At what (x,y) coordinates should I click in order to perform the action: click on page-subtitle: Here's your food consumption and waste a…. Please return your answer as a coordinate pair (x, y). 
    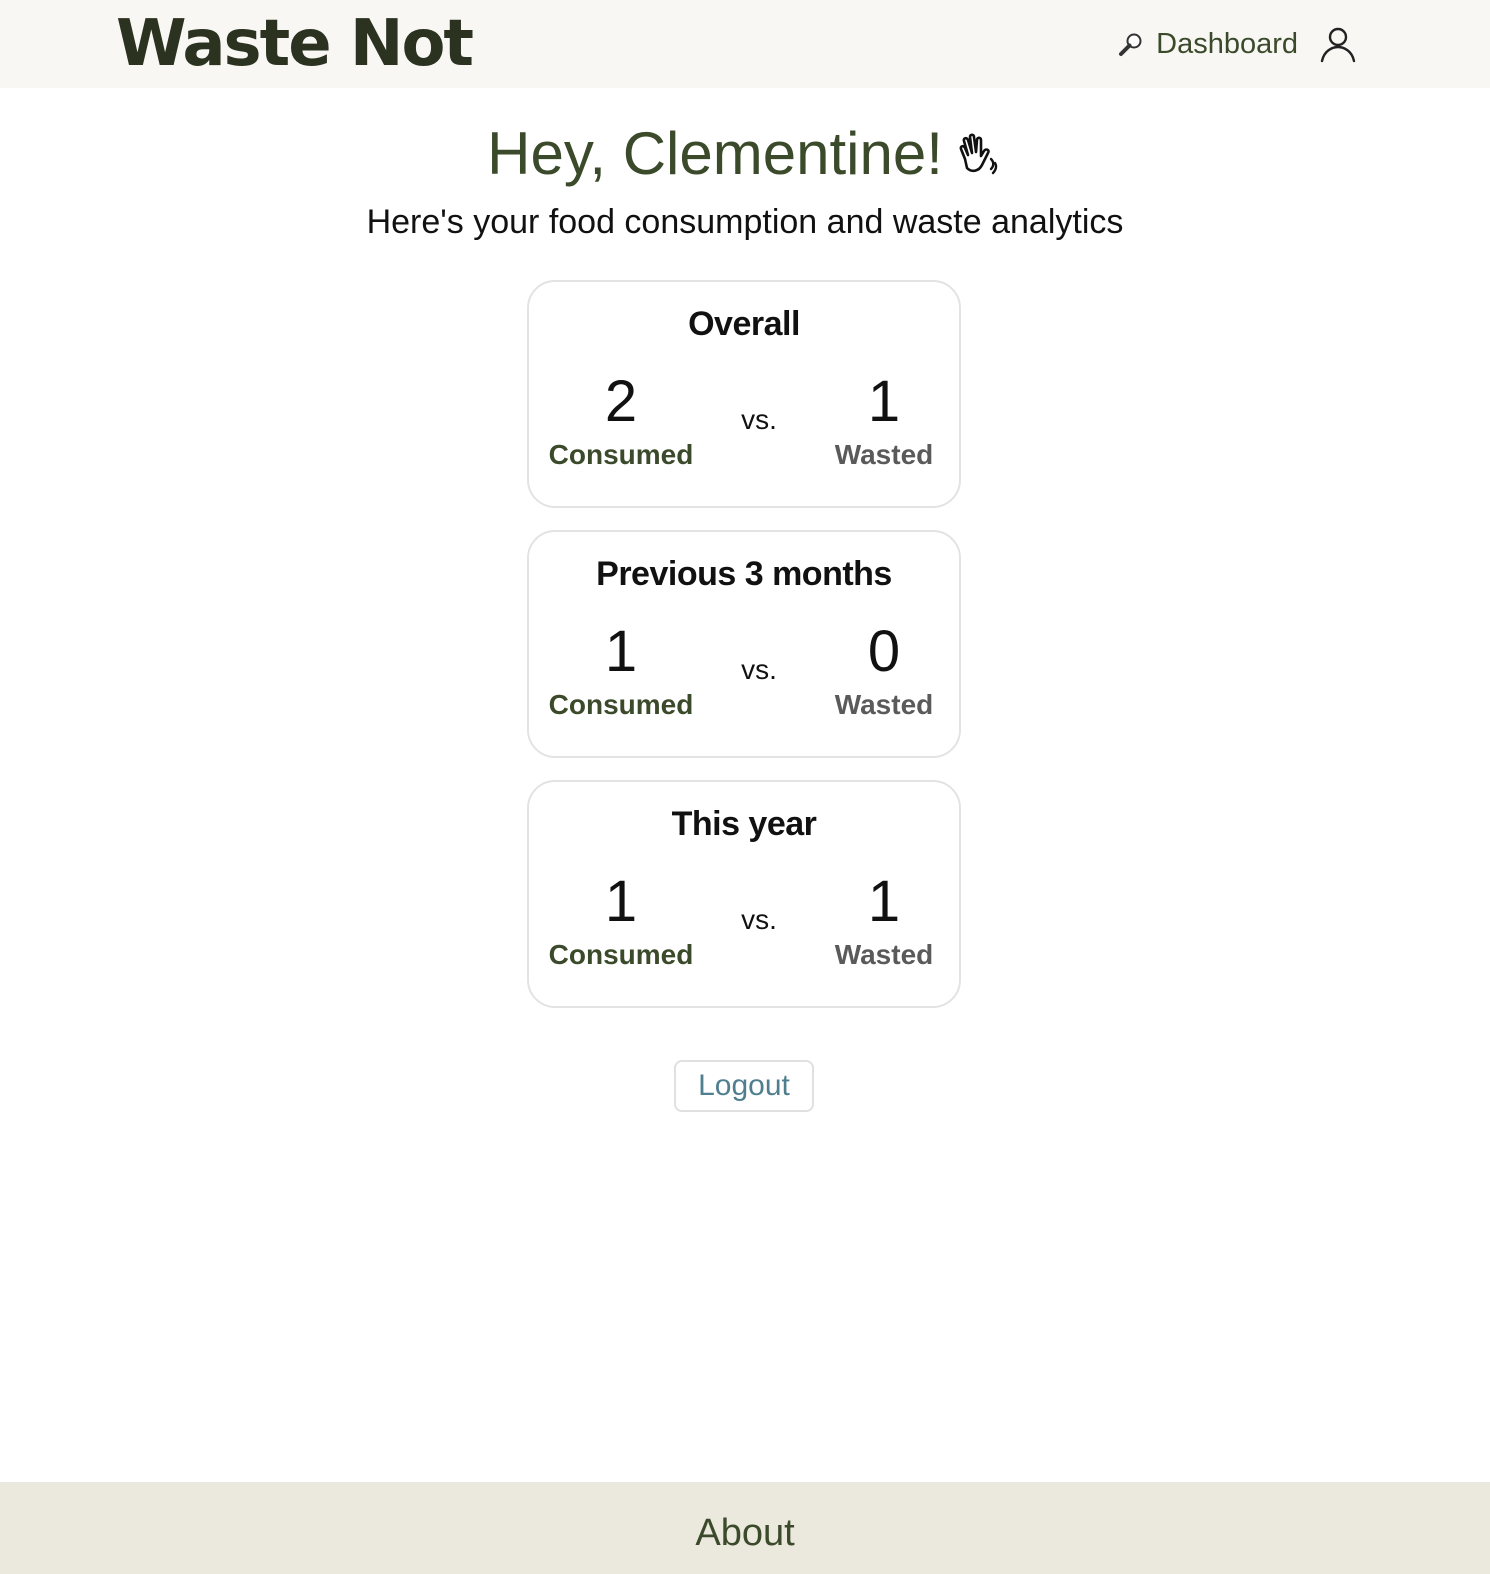
    Looking at the image, I should click on (745, 222).